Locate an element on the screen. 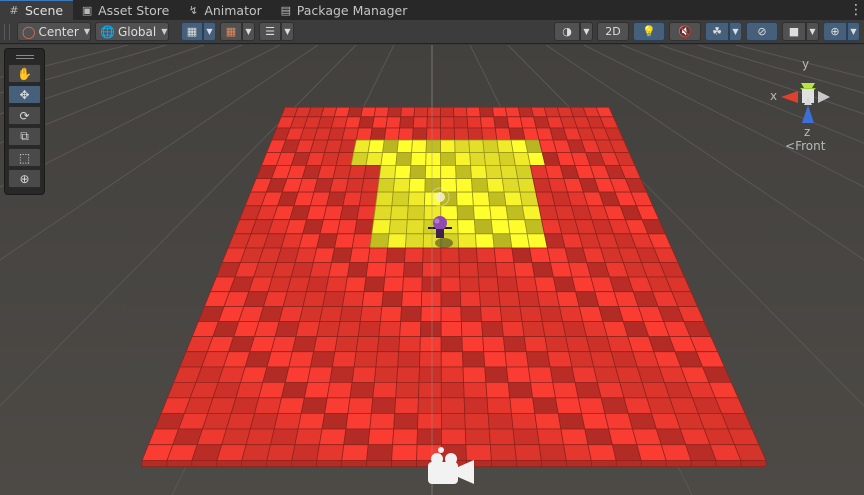  increment-snap-dropdown: ▼ is located at coordinates (248, 31).